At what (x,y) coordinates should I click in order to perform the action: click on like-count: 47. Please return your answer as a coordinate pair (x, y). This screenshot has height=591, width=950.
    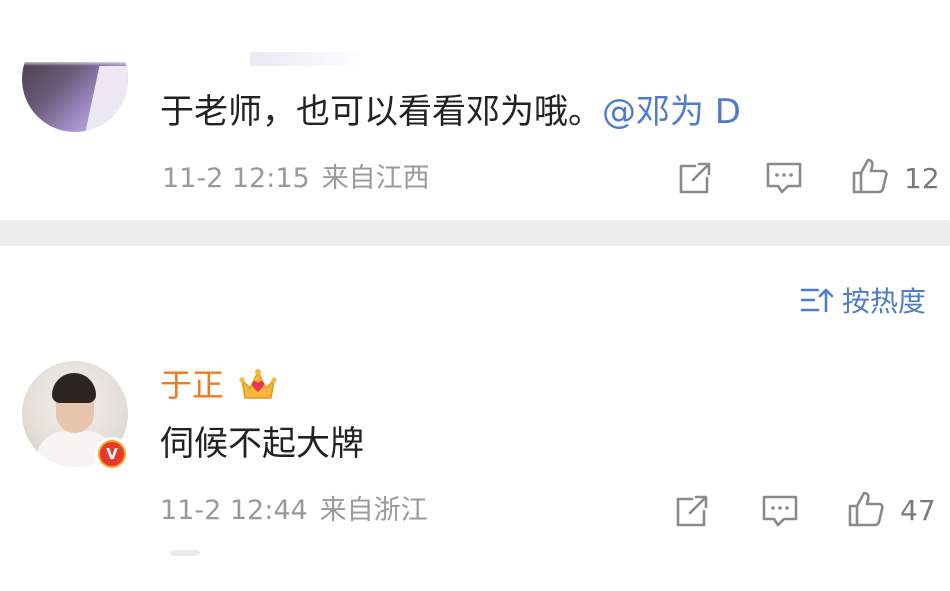
    Looking at the image, I should click on (918, 510).